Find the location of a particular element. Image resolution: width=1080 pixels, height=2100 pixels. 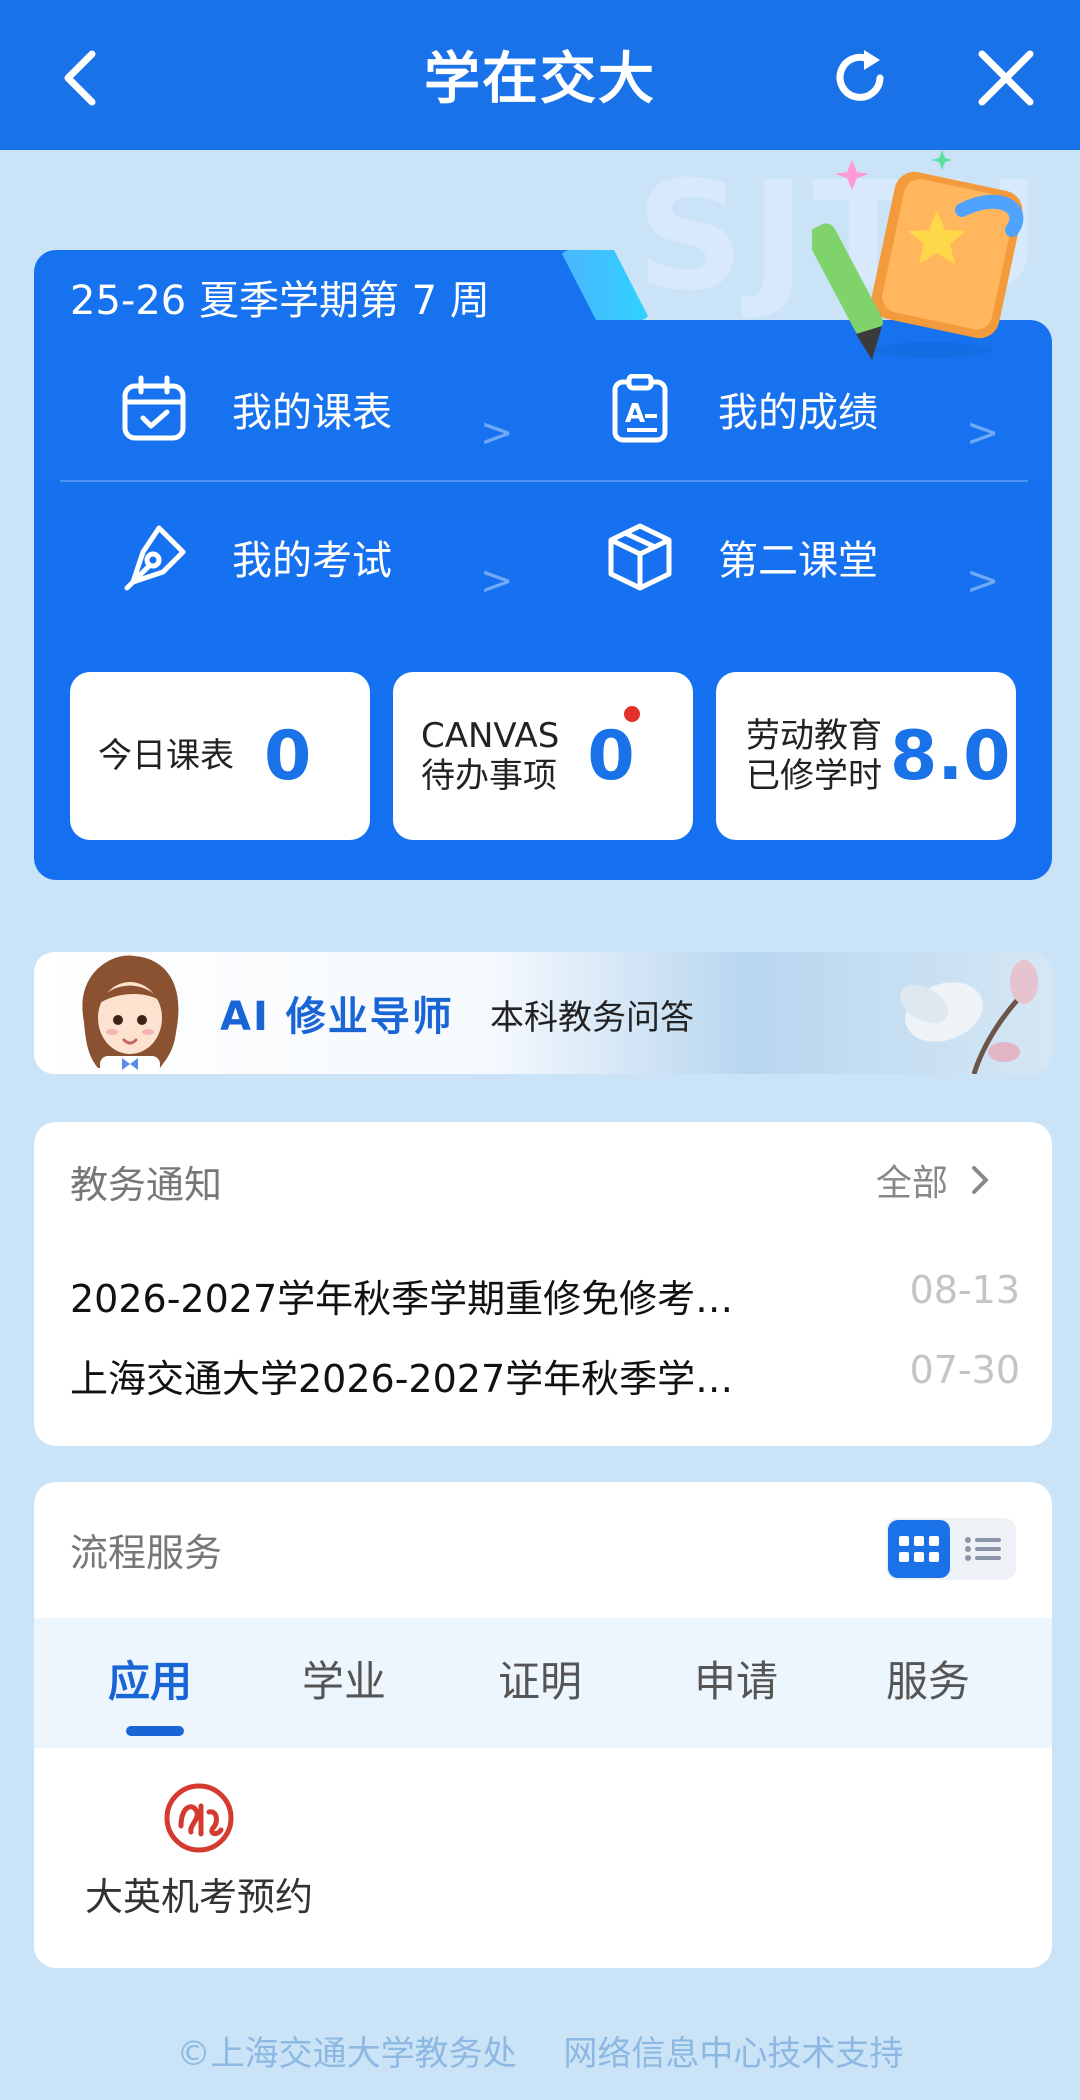

footer-support: 网络信息中心技术支持 is located at coordinates (733, 2054).